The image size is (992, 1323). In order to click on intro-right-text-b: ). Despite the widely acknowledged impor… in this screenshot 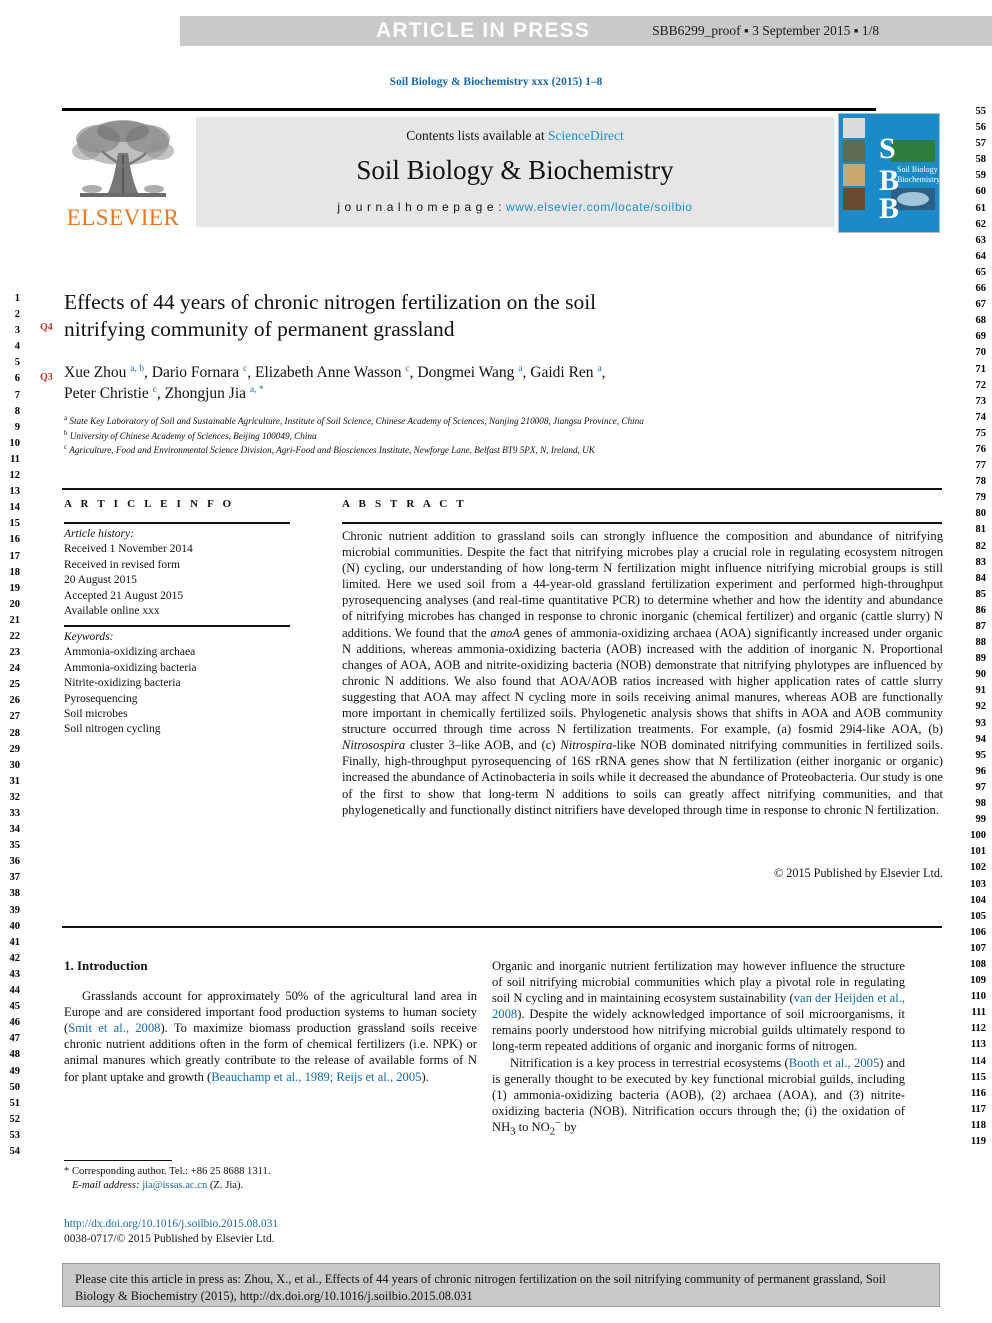, I will do `click(698, 1030)`.